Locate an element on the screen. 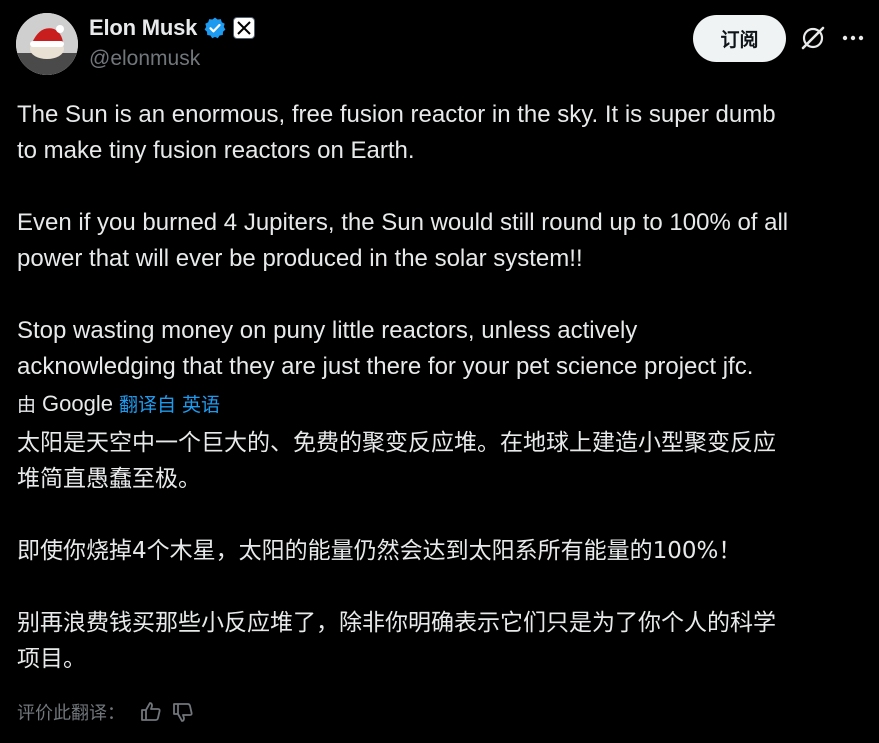 The height and width of the screenshot is (743, 879). x-logo-icon is located at coordinates (244, 28).